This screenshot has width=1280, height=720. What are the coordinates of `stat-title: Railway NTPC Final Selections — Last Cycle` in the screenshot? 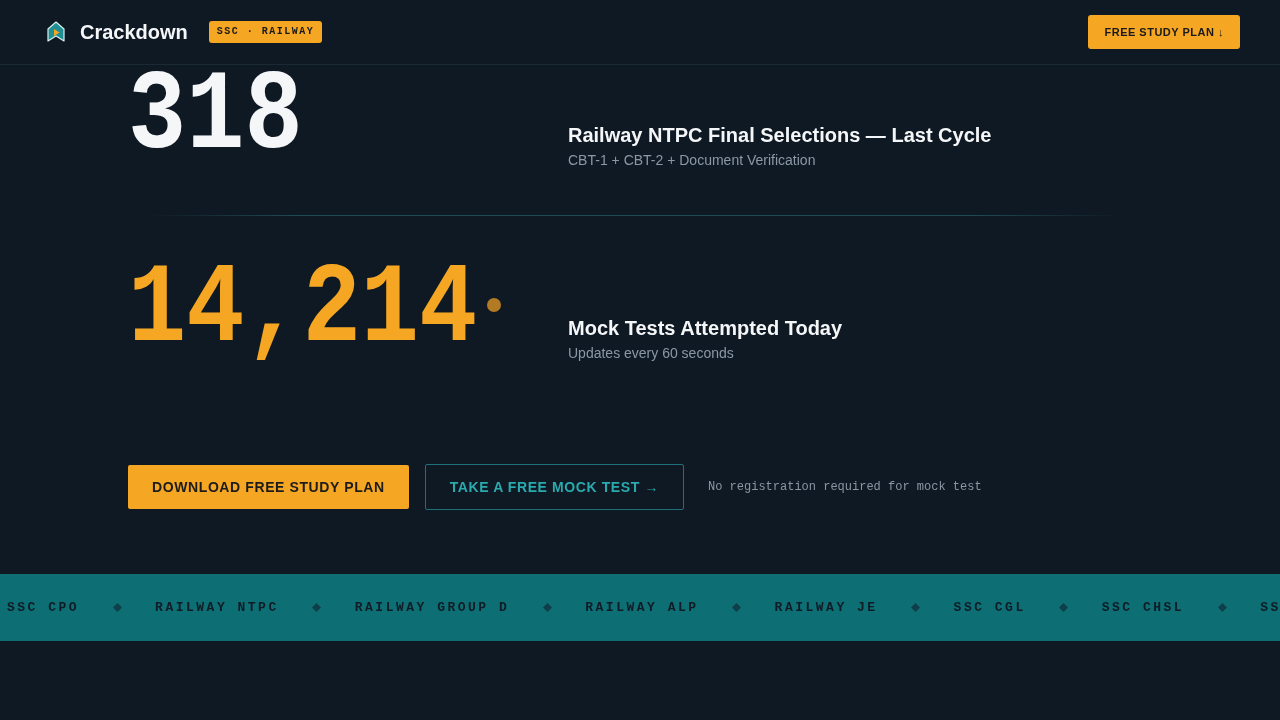 It's located at (780, 135).